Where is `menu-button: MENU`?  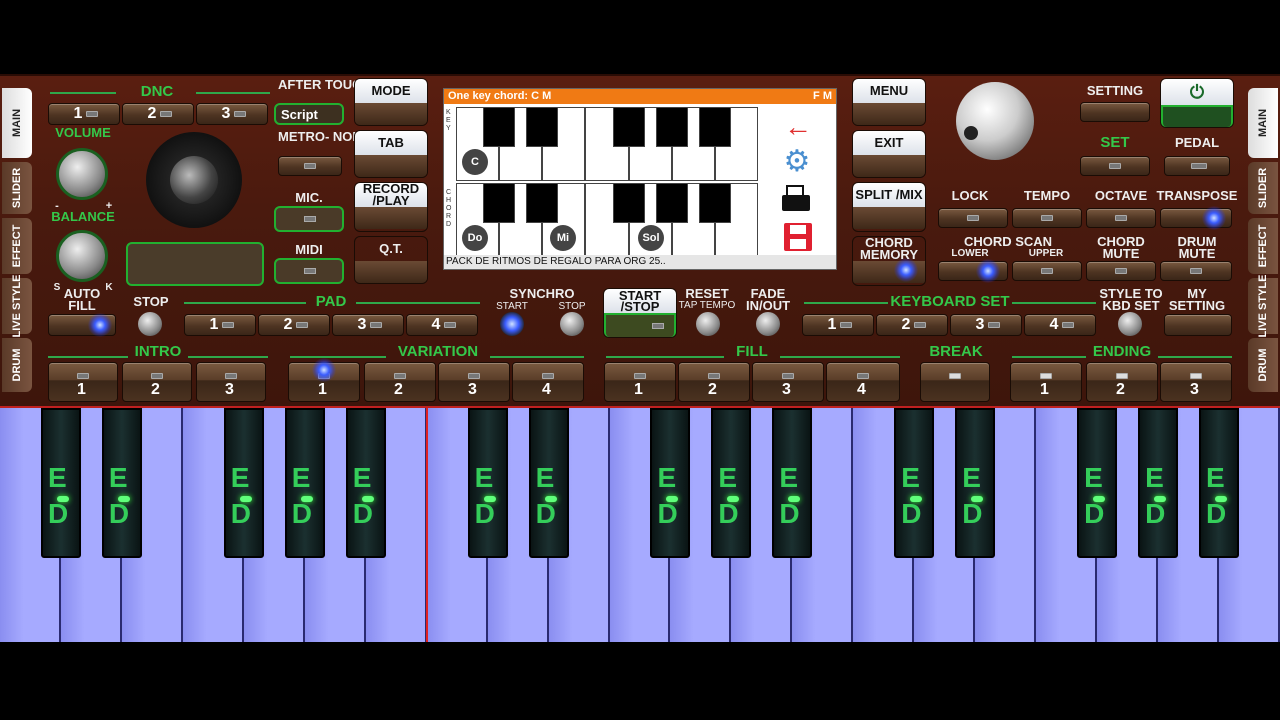 menu-button: MENU is located at coordinates (889, 102).